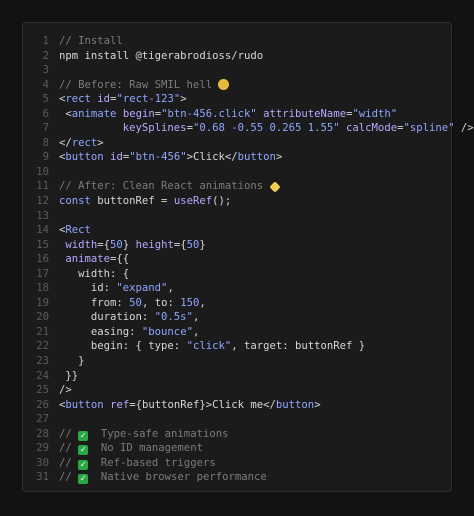 The image size is (474, 516). I want to click on code-line: 15 width={50} height={50}, so click(237, 245).